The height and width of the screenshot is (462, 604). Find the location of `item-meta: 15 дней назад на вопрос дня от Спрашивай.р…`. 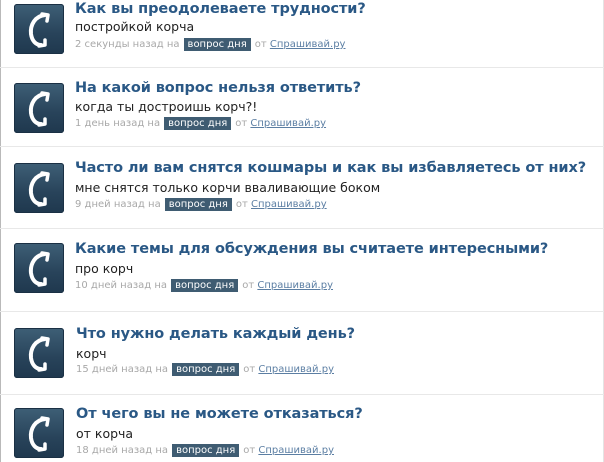

item-meta: 15 дней назад на вопрос дня от Спрашивай.р… is located at coordinates (205, 369).